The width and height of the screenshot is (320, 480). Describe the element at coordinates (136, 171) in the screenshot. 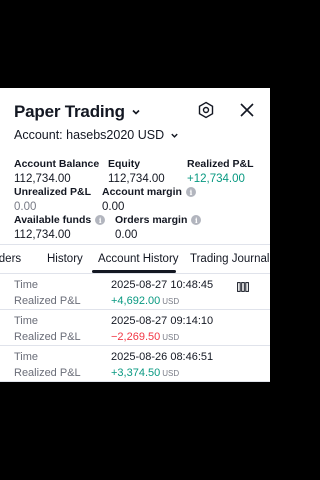

I see `metric-equity: Equity 112,734.00` at that location.